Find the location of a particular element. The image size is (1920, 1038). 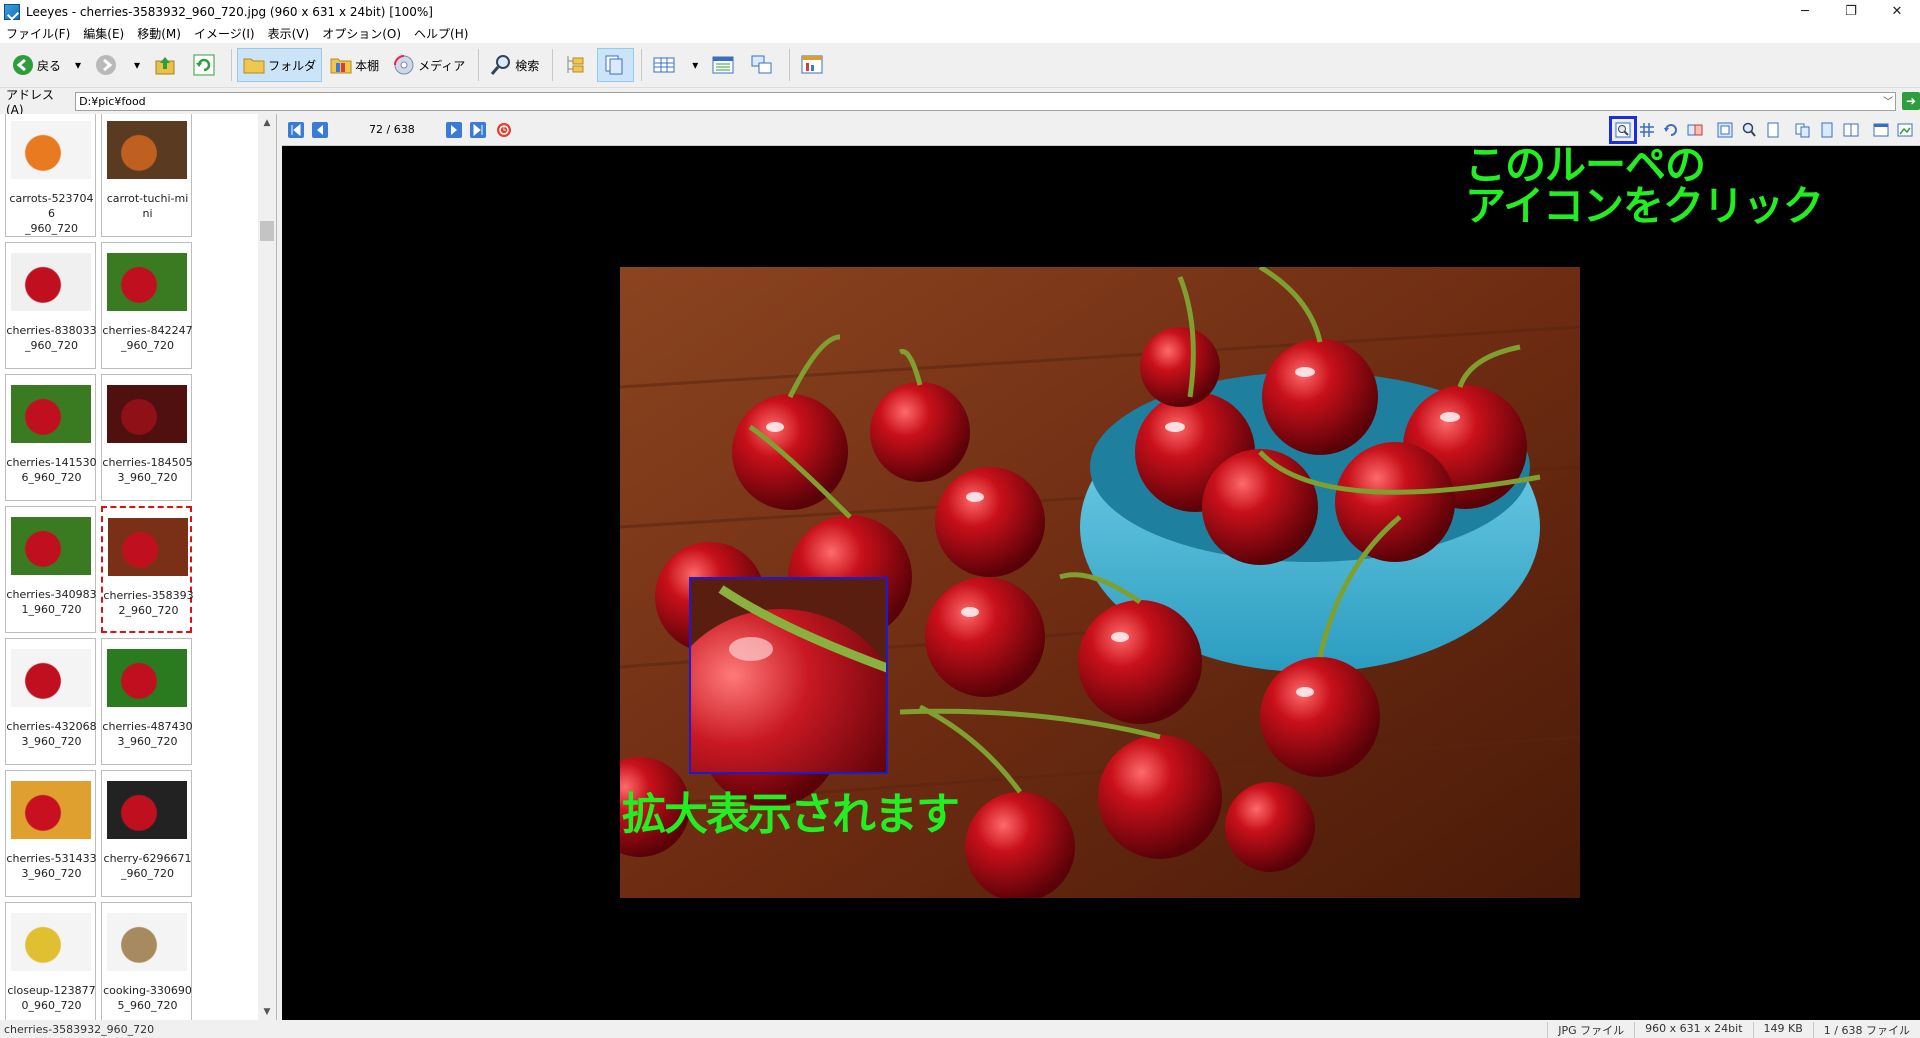

rotate-icon is located at coordinates (1670, 130).